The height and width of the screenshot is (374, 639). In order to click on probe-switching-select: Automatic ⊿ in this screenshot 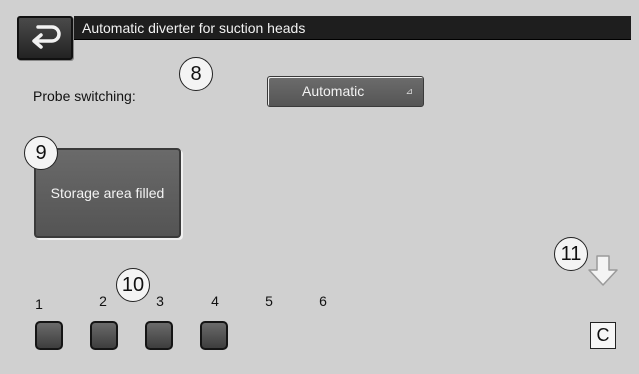, I will do `click(345, 91)`.